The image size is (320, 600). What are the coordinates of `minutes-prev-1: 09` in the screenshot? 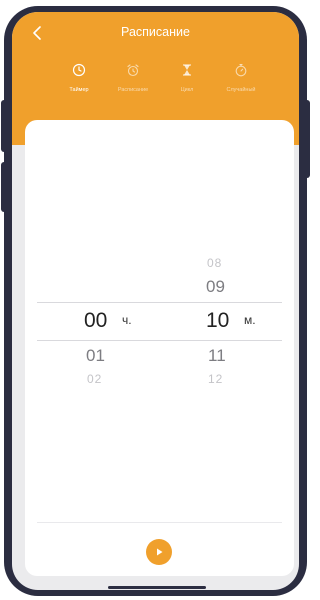 It's located at (215, 286).